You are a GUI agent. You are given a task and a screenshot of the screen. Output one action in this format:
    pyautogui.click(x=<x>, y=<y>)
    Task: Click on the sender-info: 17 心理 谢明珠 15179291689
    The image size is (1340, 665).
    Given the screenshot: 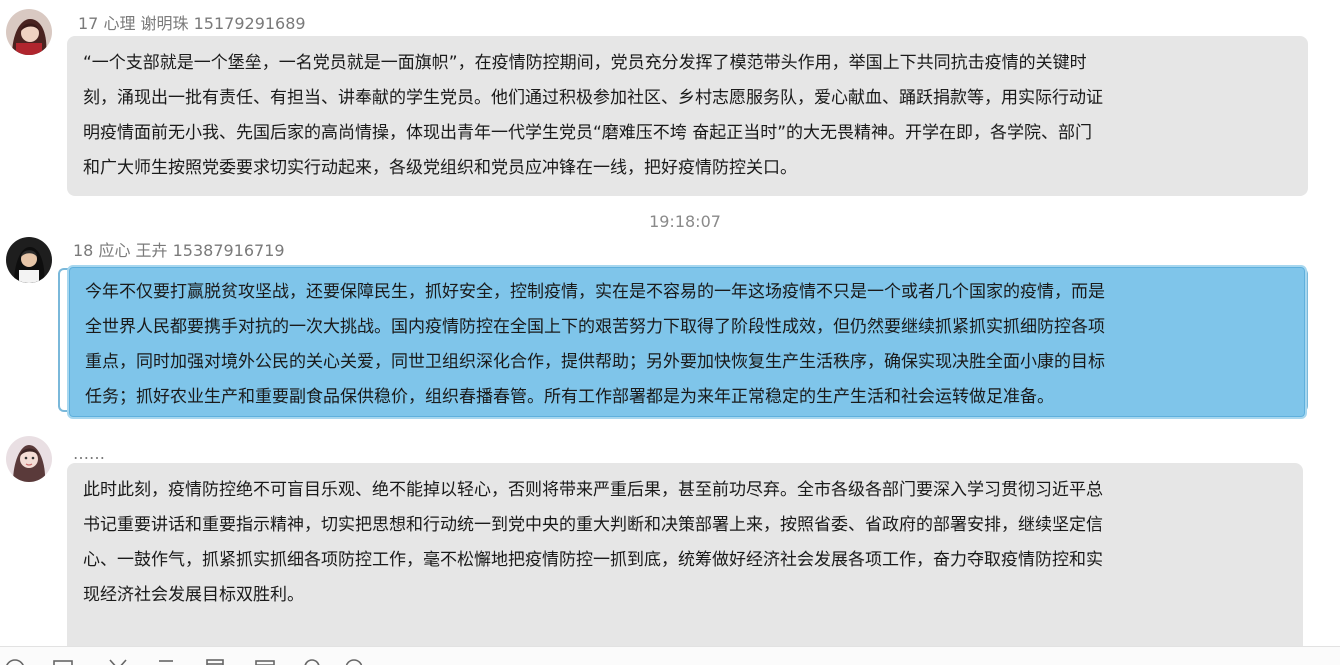 What is the action you would take?
    pyautogui.click(x=192, y=23)
    